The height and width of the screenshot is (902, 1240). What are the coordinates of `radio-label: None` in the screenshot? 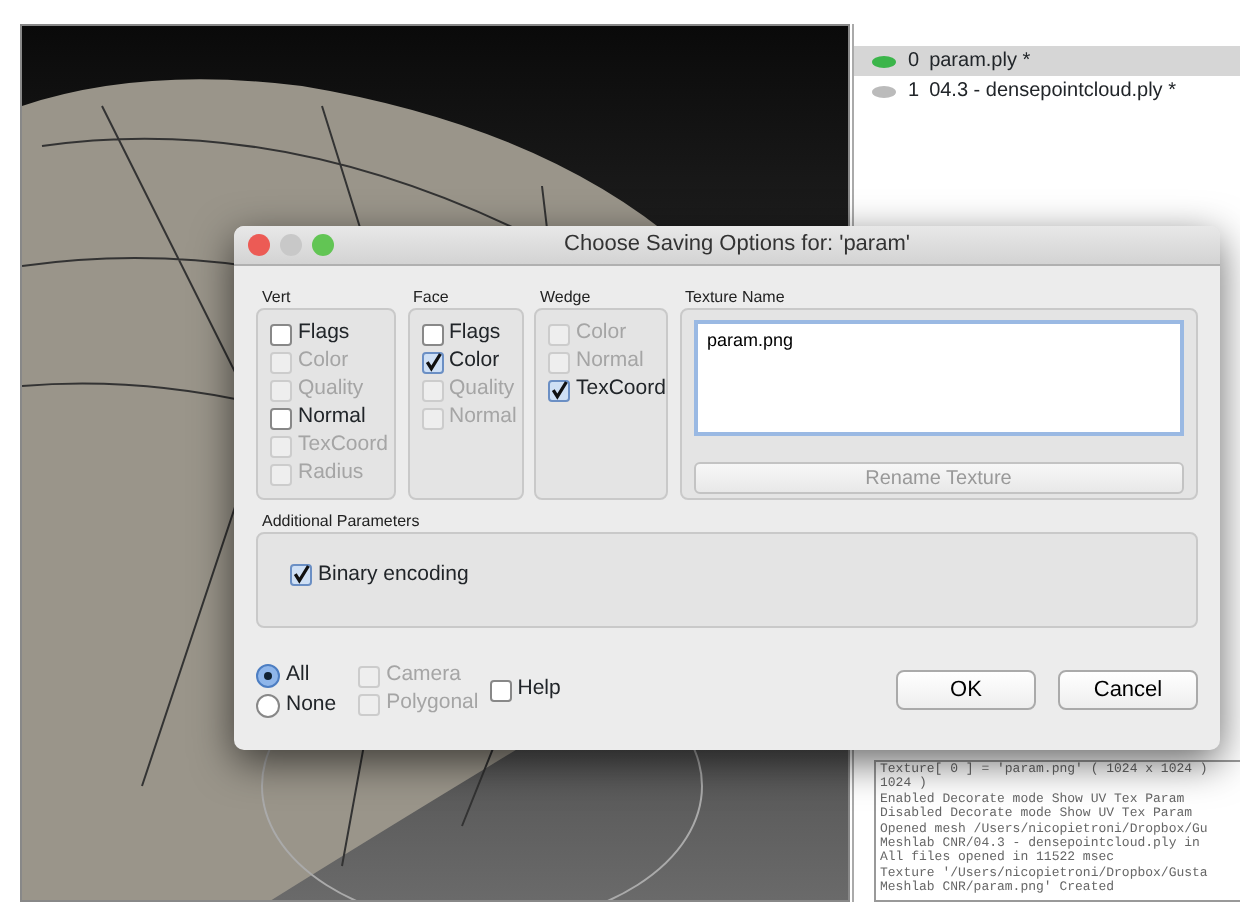 It's located at (311, 704).